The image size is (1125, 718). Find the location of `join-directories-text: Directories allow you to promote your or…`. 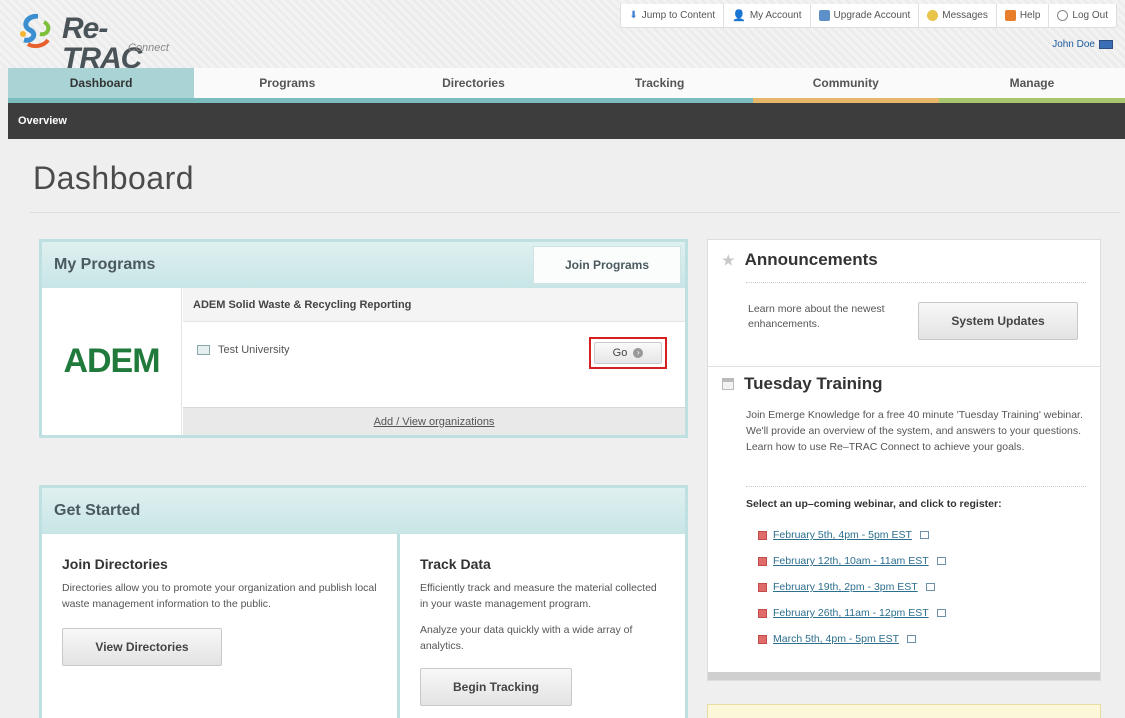

join-directories-text: Directories allow you to promote your or… is located at coordinates (219, 596).